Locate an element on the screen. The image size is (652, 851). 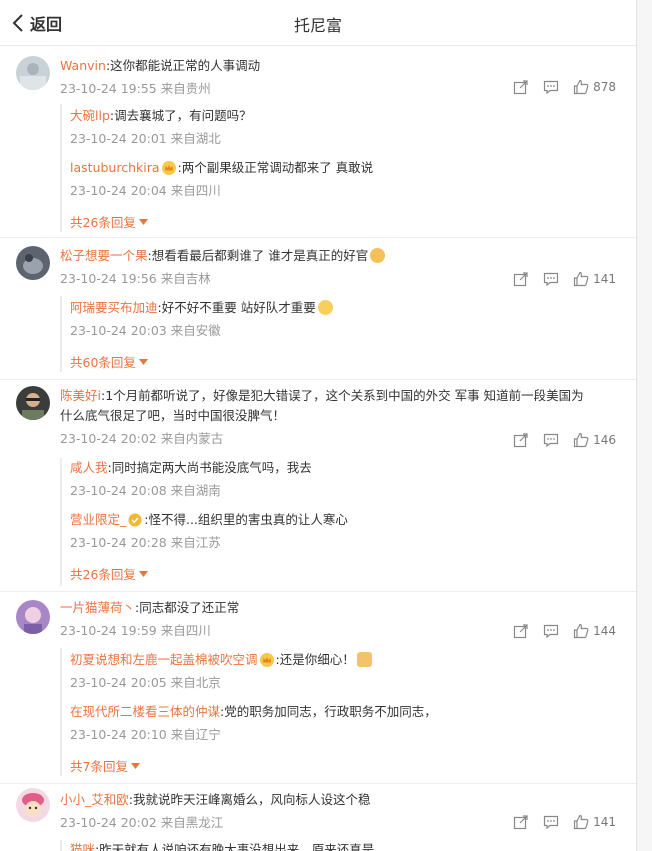
page-title: 托尼富 is located at coordinates (317, 25).